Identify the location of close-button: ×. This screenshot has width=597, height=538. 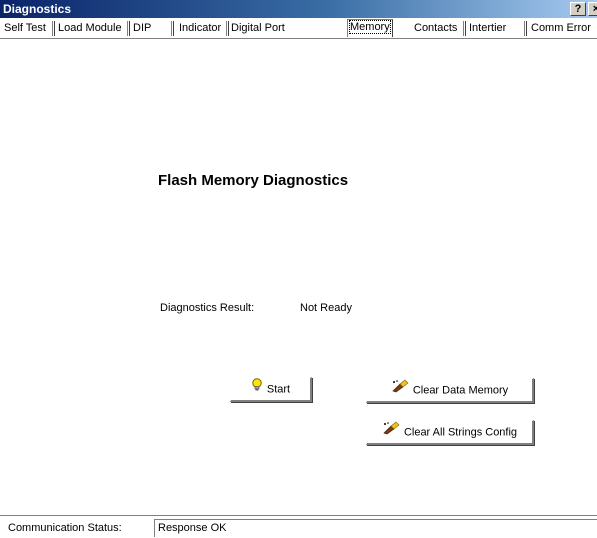
(592, 9).